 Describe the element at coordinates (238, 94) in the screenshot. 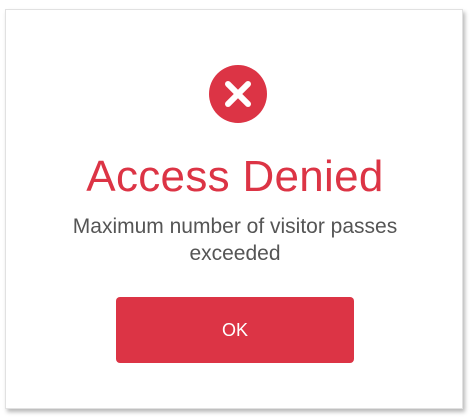

I see `error-x-icon` at that location.